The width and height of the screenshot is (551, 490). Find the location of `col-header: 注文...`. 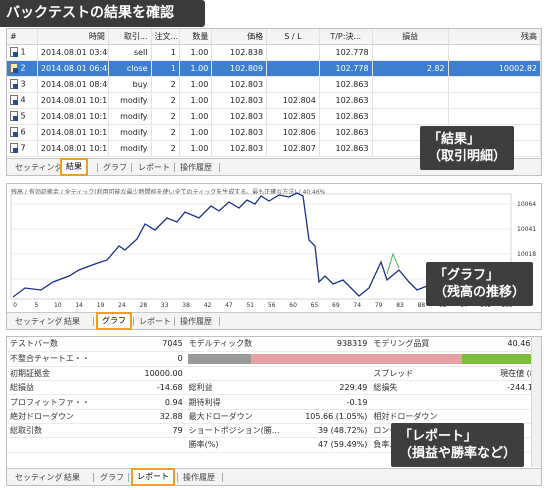

col-header: 注文... is located at coordinates (165, 37).